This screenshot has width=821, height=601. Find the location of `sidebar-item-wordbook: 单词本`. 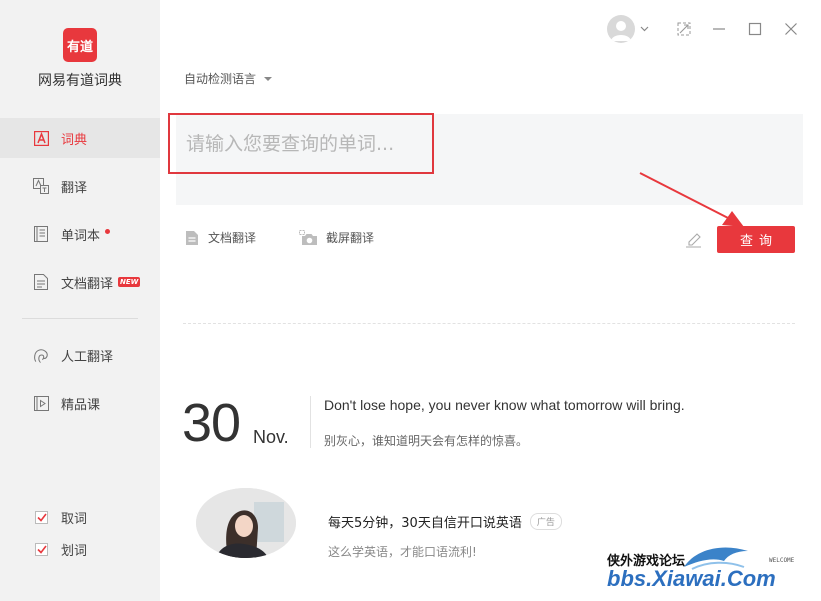

sidebar-item-wordbook: 单词本 is located at coordinates (80, 234).